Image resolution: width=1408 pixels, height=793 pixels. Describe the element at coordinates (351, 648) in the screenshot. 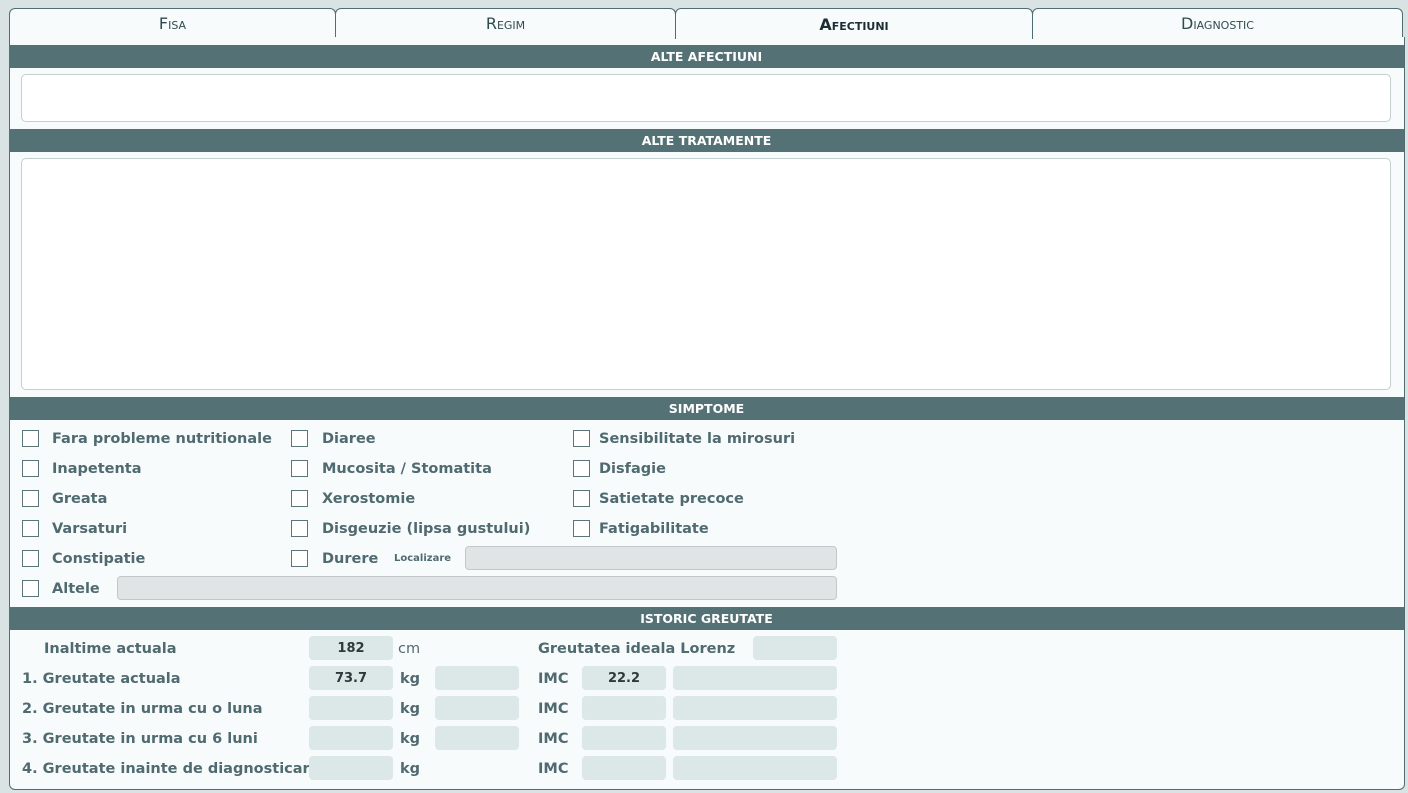

I see `height-field: 182` at that location.